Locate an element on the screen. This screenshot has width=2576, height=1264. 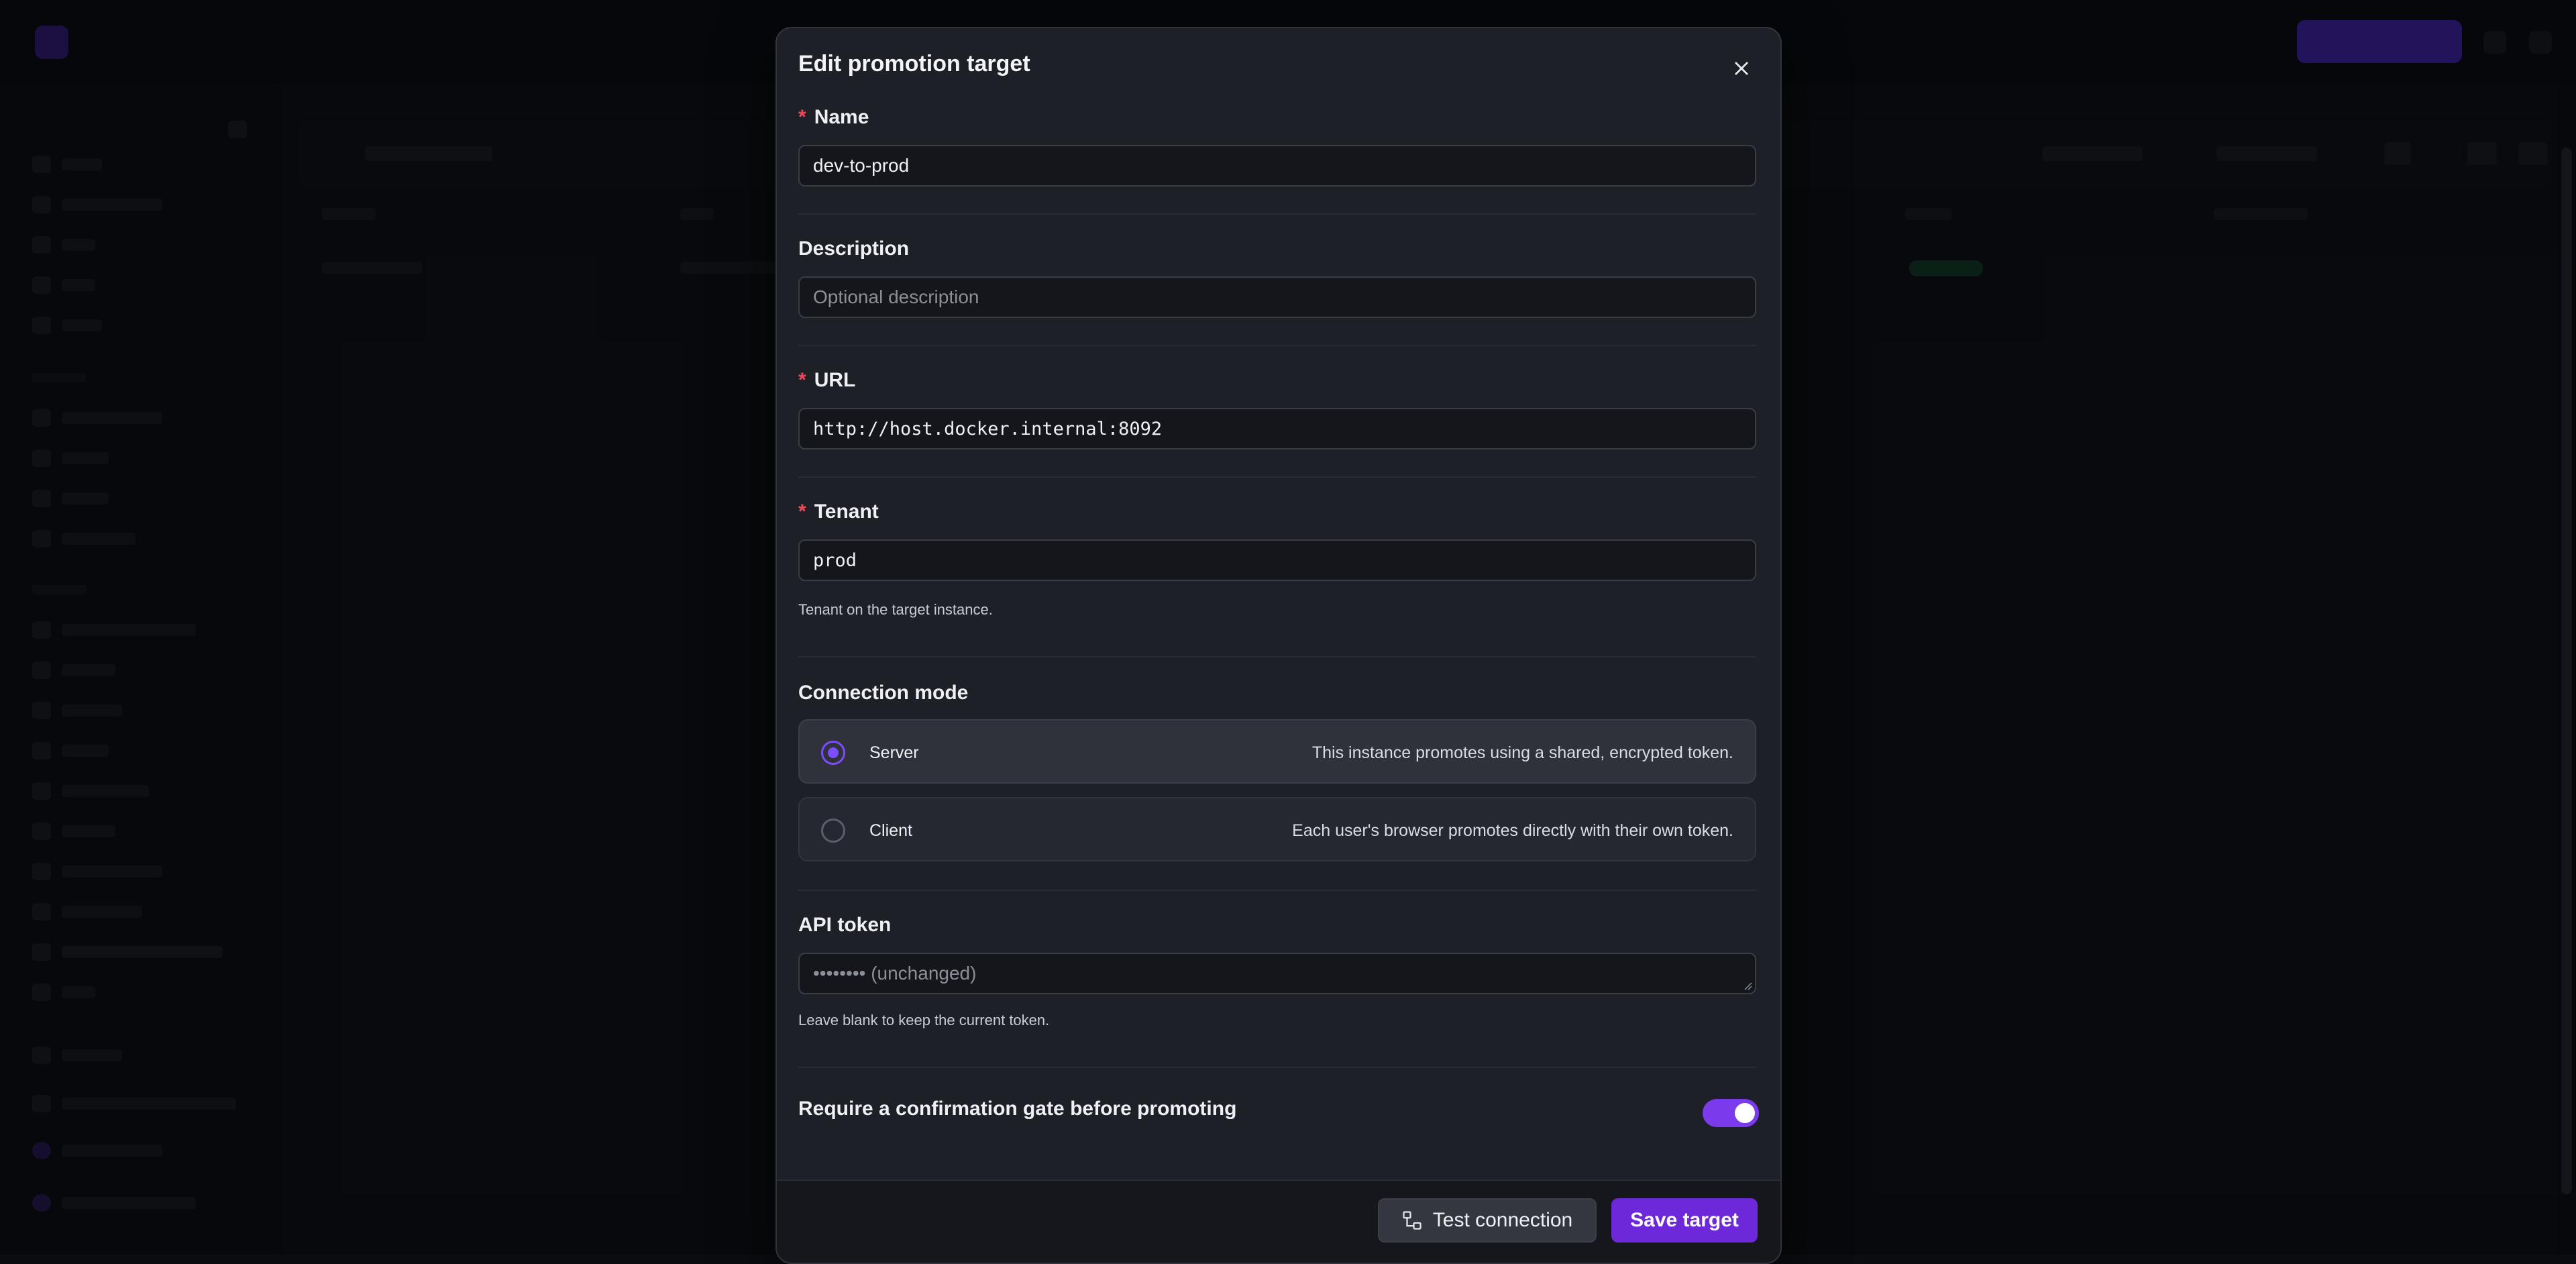
api-token-field-wrapper is located at coordinates (1277, 973).